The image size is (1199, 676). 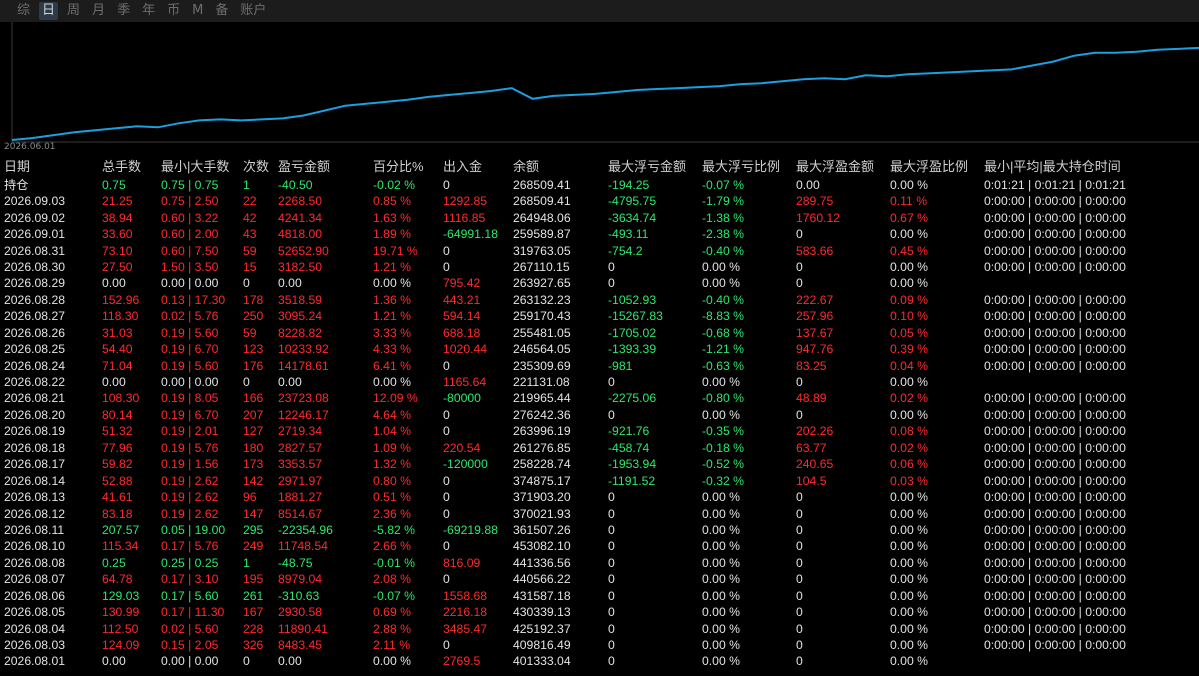 What do you see at coordinates (51, 167) in the screenshot?
I see `header-cell: 日期` at bounding box center [51, 167].